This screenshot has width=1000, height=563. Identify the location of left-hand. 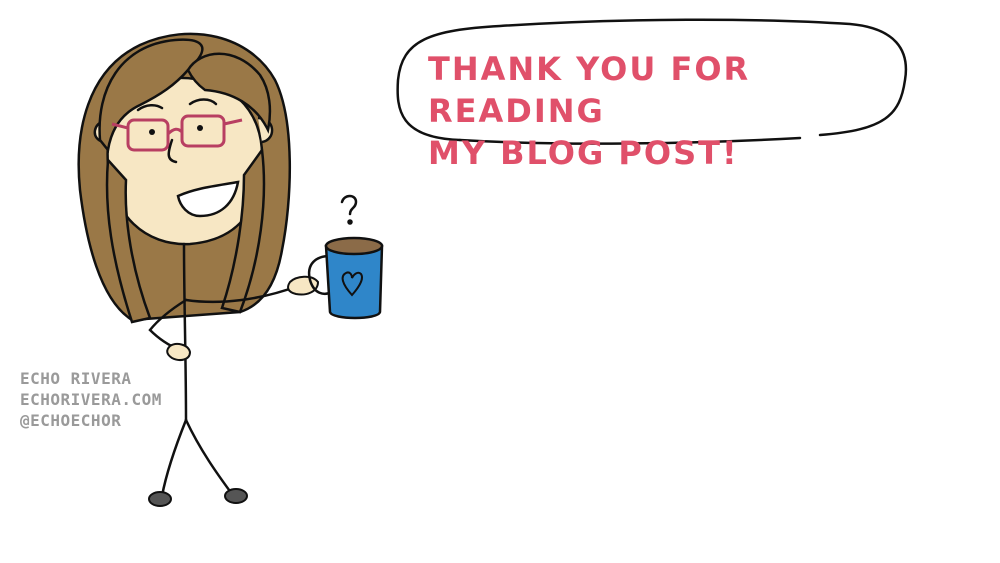
(179, 352).